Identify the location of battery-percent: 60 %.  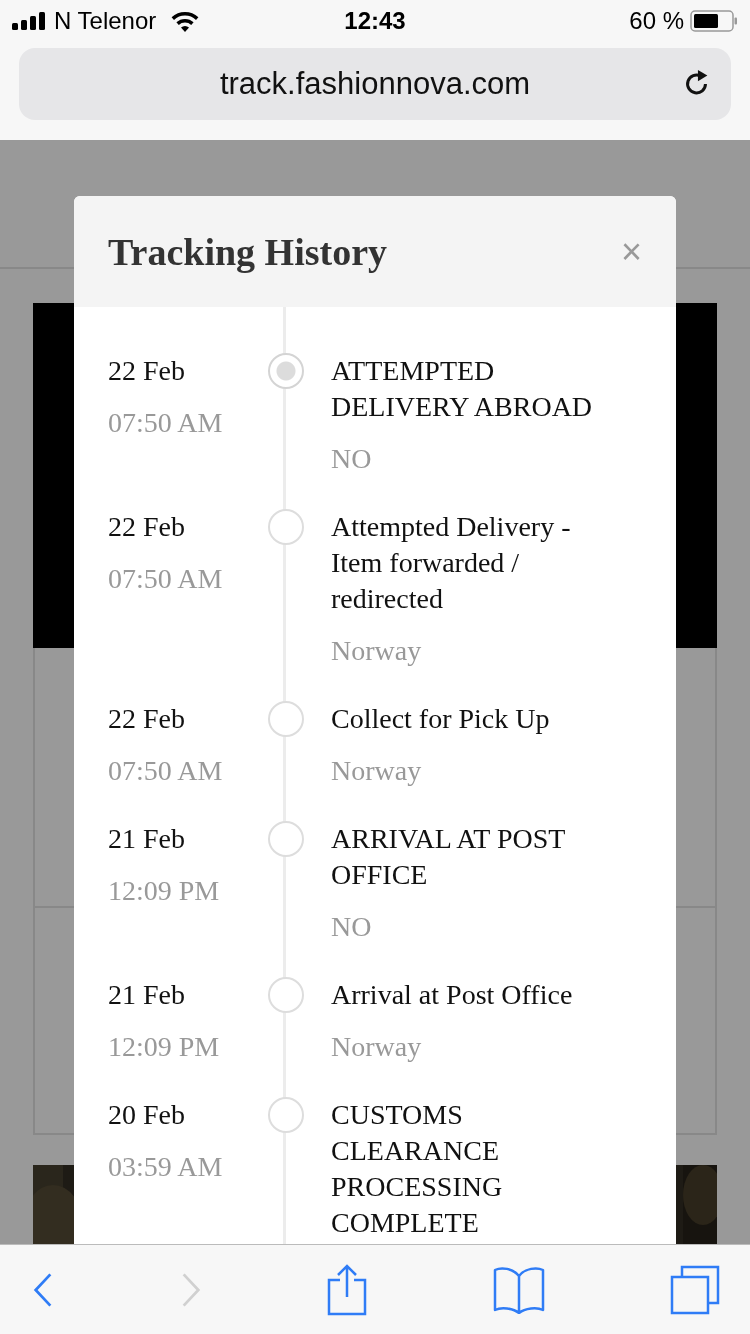
(656, 21).